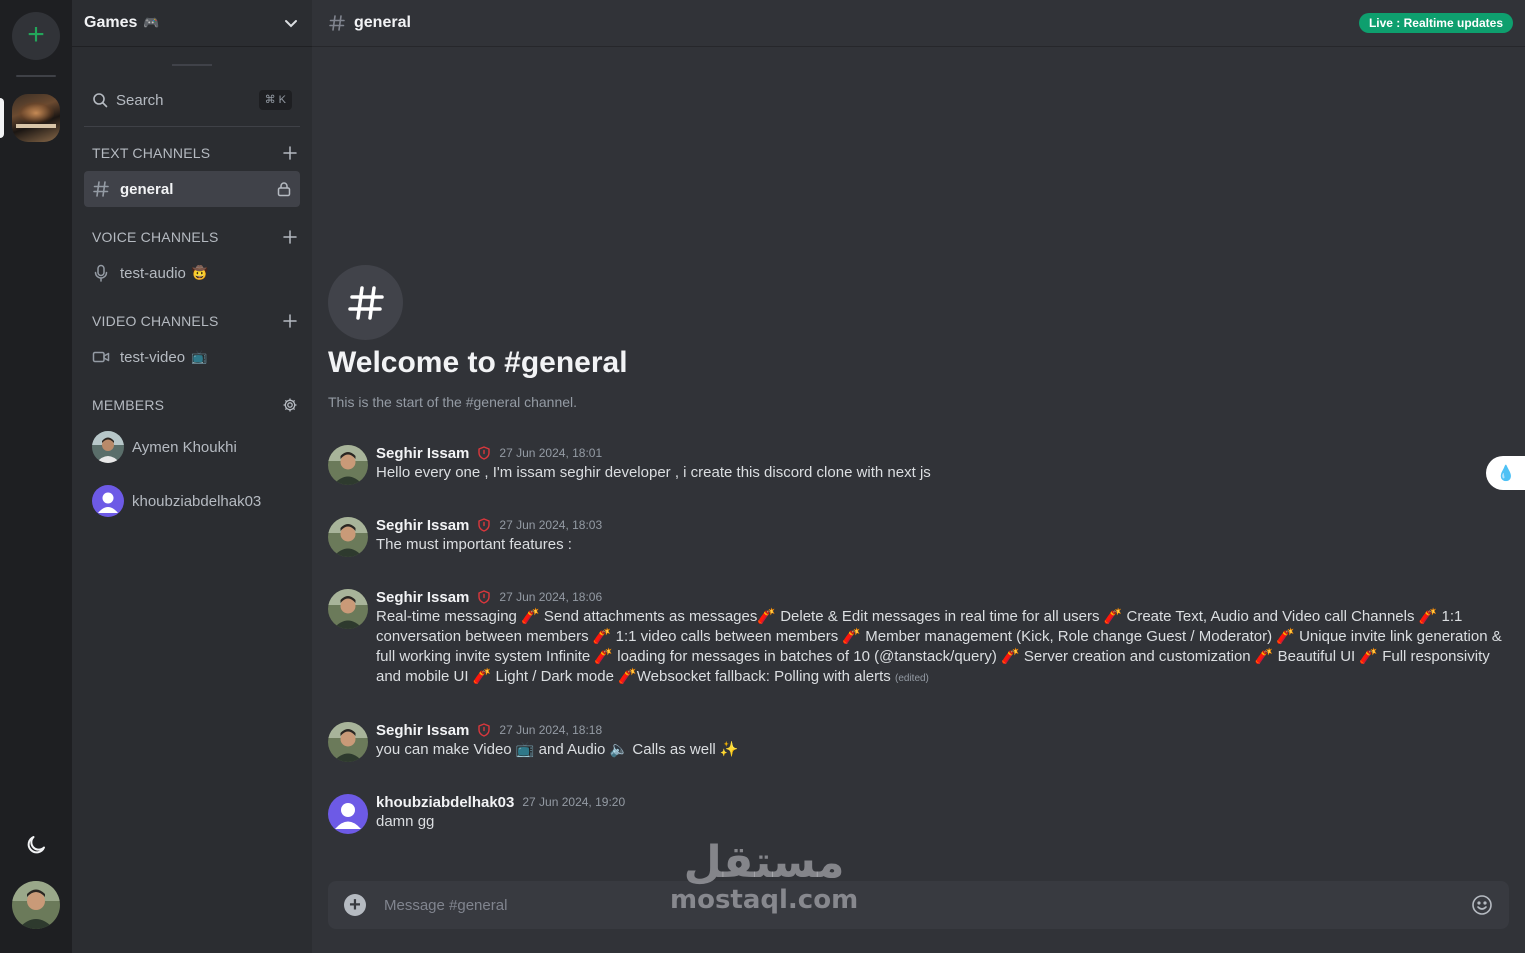 The height and width of the screenshot is (953, 1525). What do you see at coordinates (36, 118) in the screenshot?
I see `server-icon-games` at bounding box center [36, 118].